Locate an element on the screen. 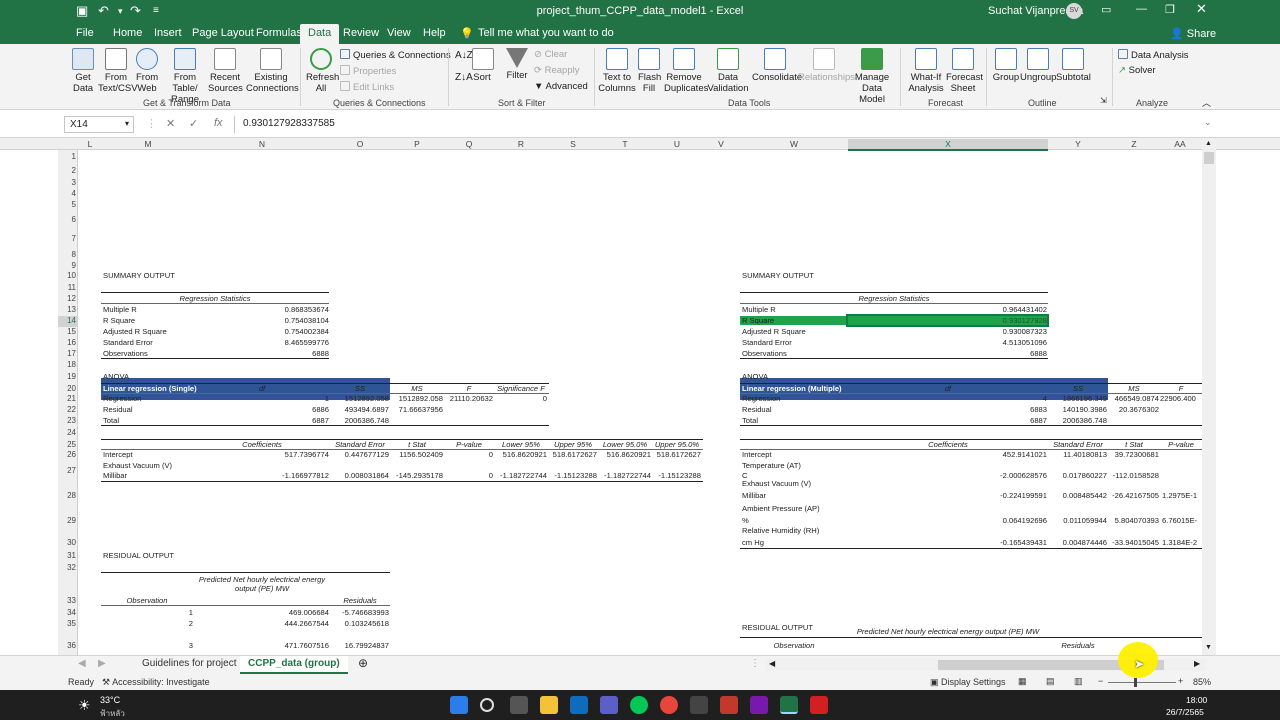  row-header: 16 is located at coordinates (68, 342).